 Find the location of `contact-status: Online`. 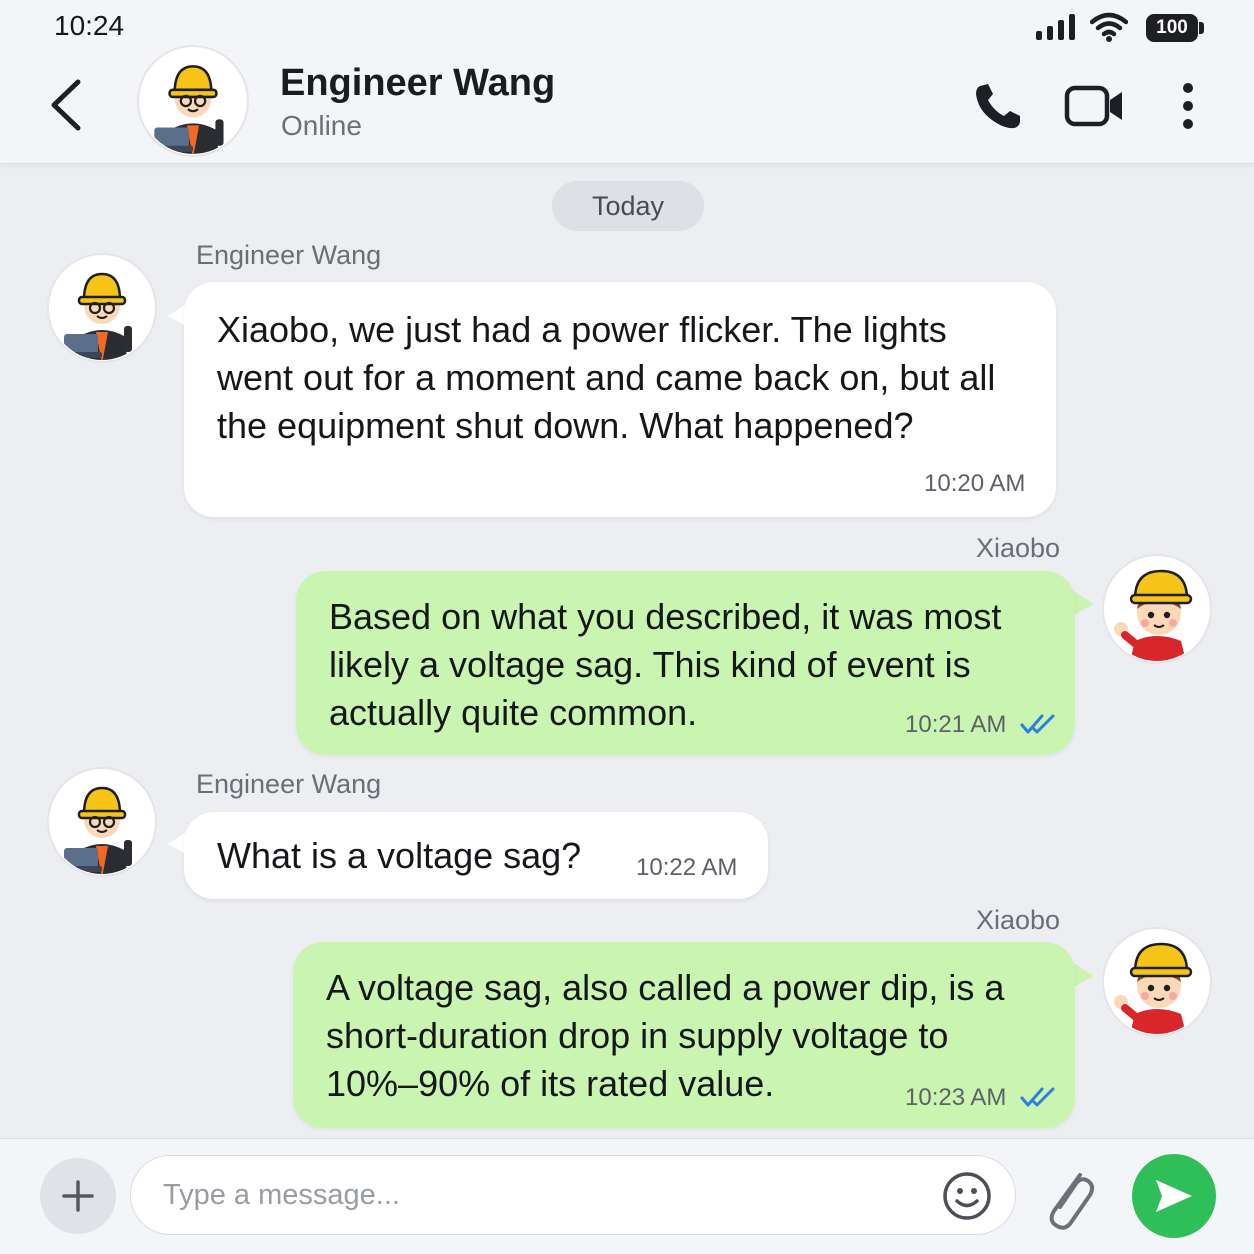

contact-status: Online is located at coordinates (321, 125).